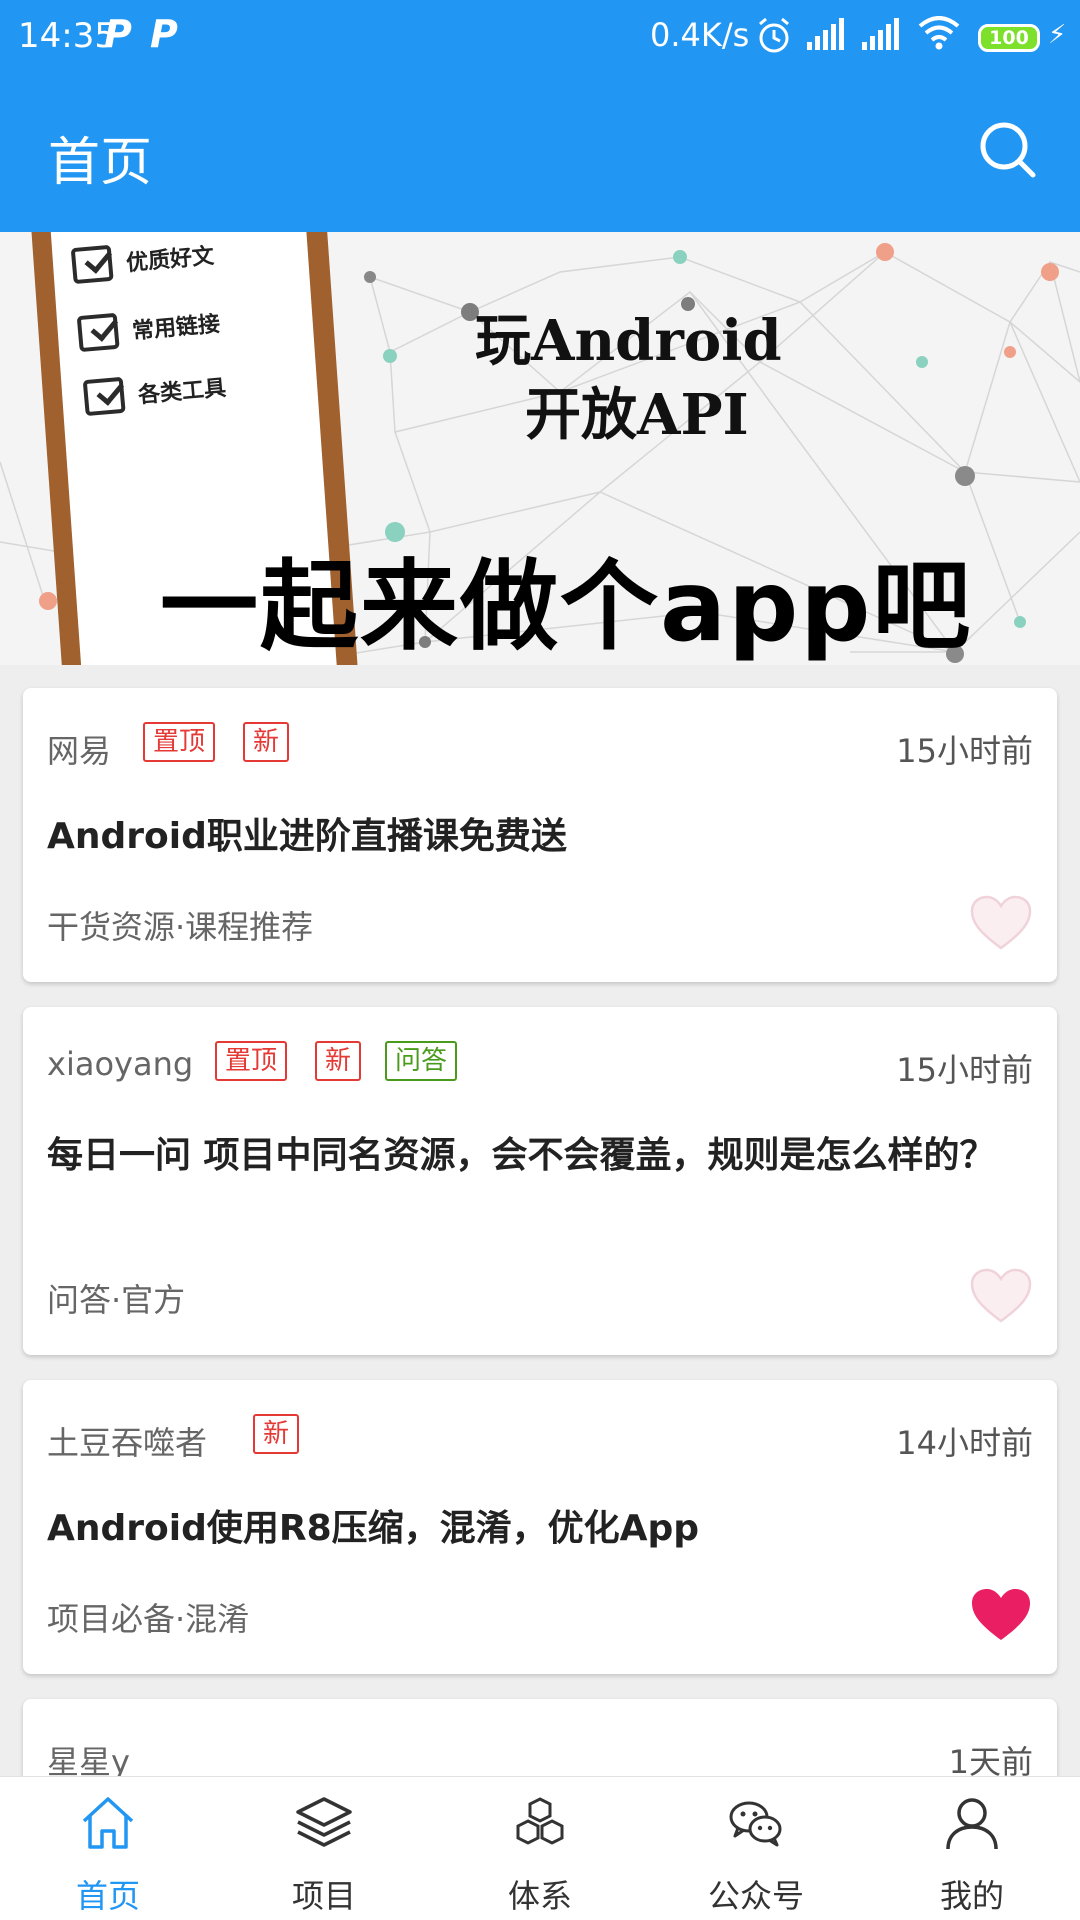 The width and height of the screenshot is (1080, 1920). What do you see at coordinates (566, 607) in the screenshot?
I see `banner-slogan: 一起来做个app吧` at bounding box center [566, 607].